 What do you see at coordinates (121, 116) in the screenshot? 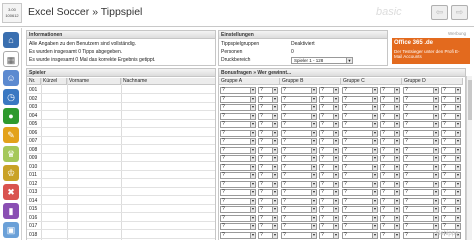
I see `table-row: 004` at bounding box center [121, 116].